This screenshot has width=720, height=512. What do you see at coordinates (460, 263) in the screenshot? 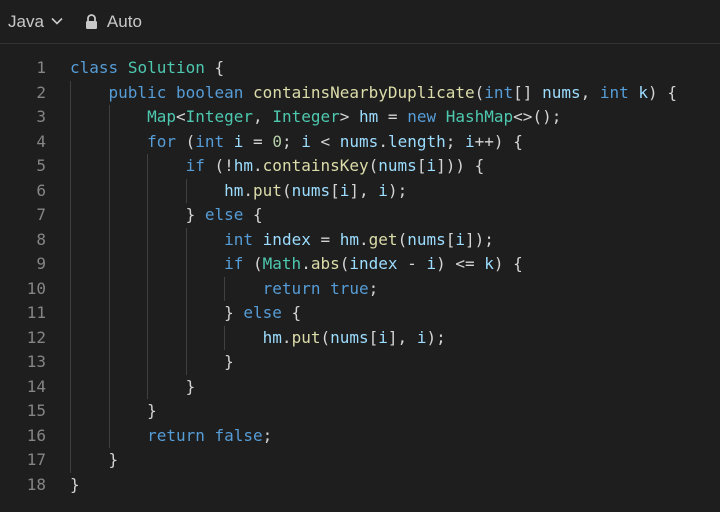
I see `code-token: ) <=` at bounding box center [460, 263].